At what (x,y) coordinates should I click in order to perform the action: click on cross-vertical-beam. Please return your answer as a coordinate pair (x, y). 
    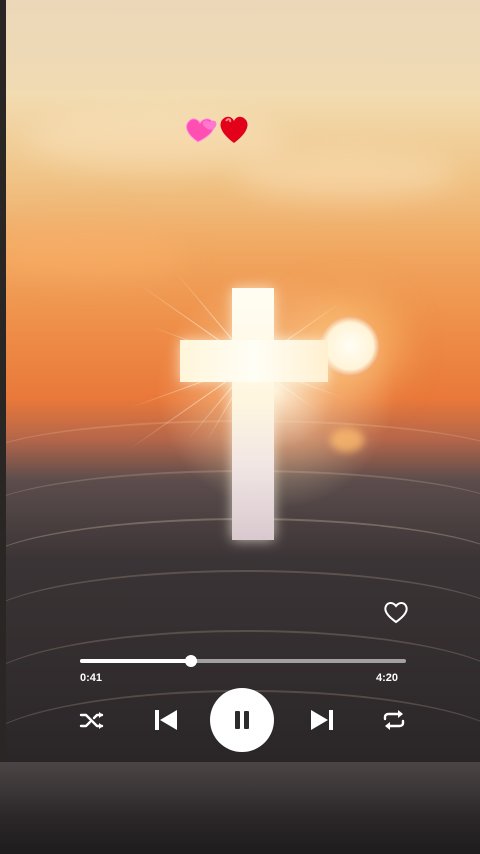
    Looking at the image, I should click on (253, 414).